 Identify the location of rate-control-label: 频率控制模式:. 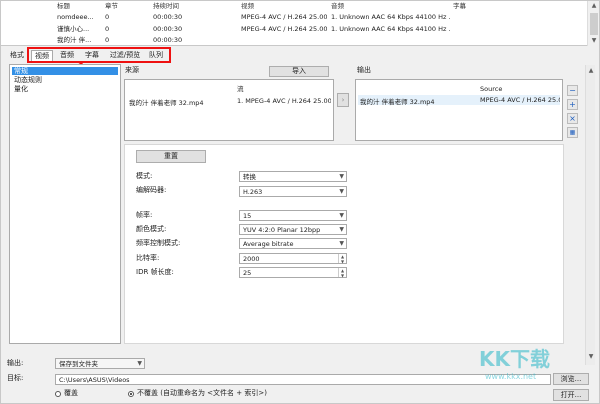
(158, 243).